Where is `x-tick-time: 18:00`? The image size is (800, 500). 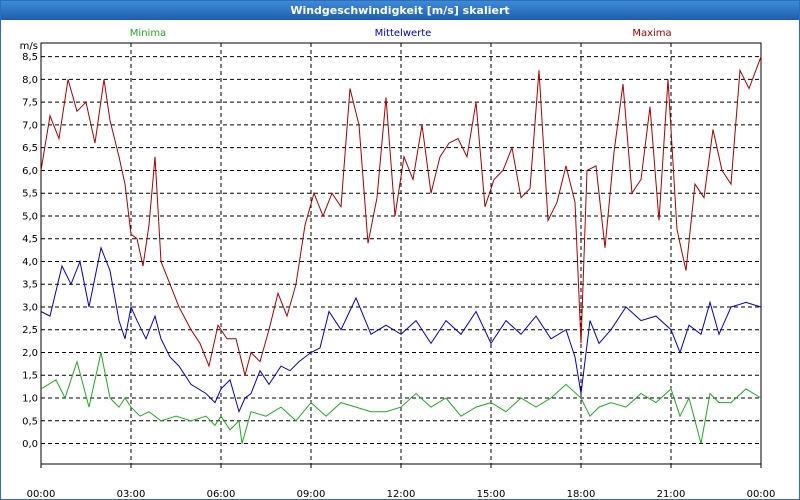
x-tick-time: 18:00 is located at coordinates (581, 494).